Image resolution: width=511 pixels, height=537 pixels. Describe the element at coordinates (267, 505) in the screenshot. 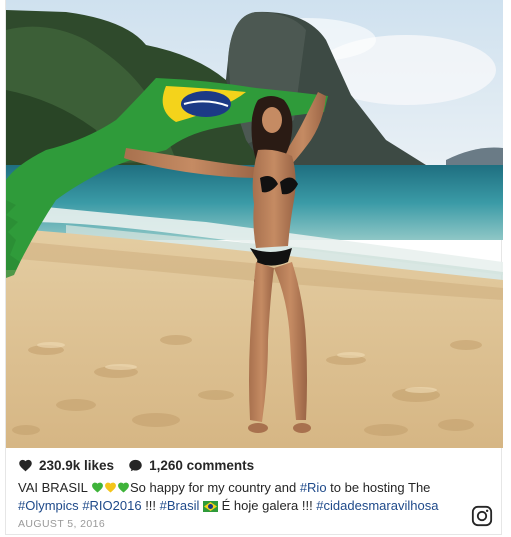

I see `caption-text-4: É hoje galera !!!` at that location.